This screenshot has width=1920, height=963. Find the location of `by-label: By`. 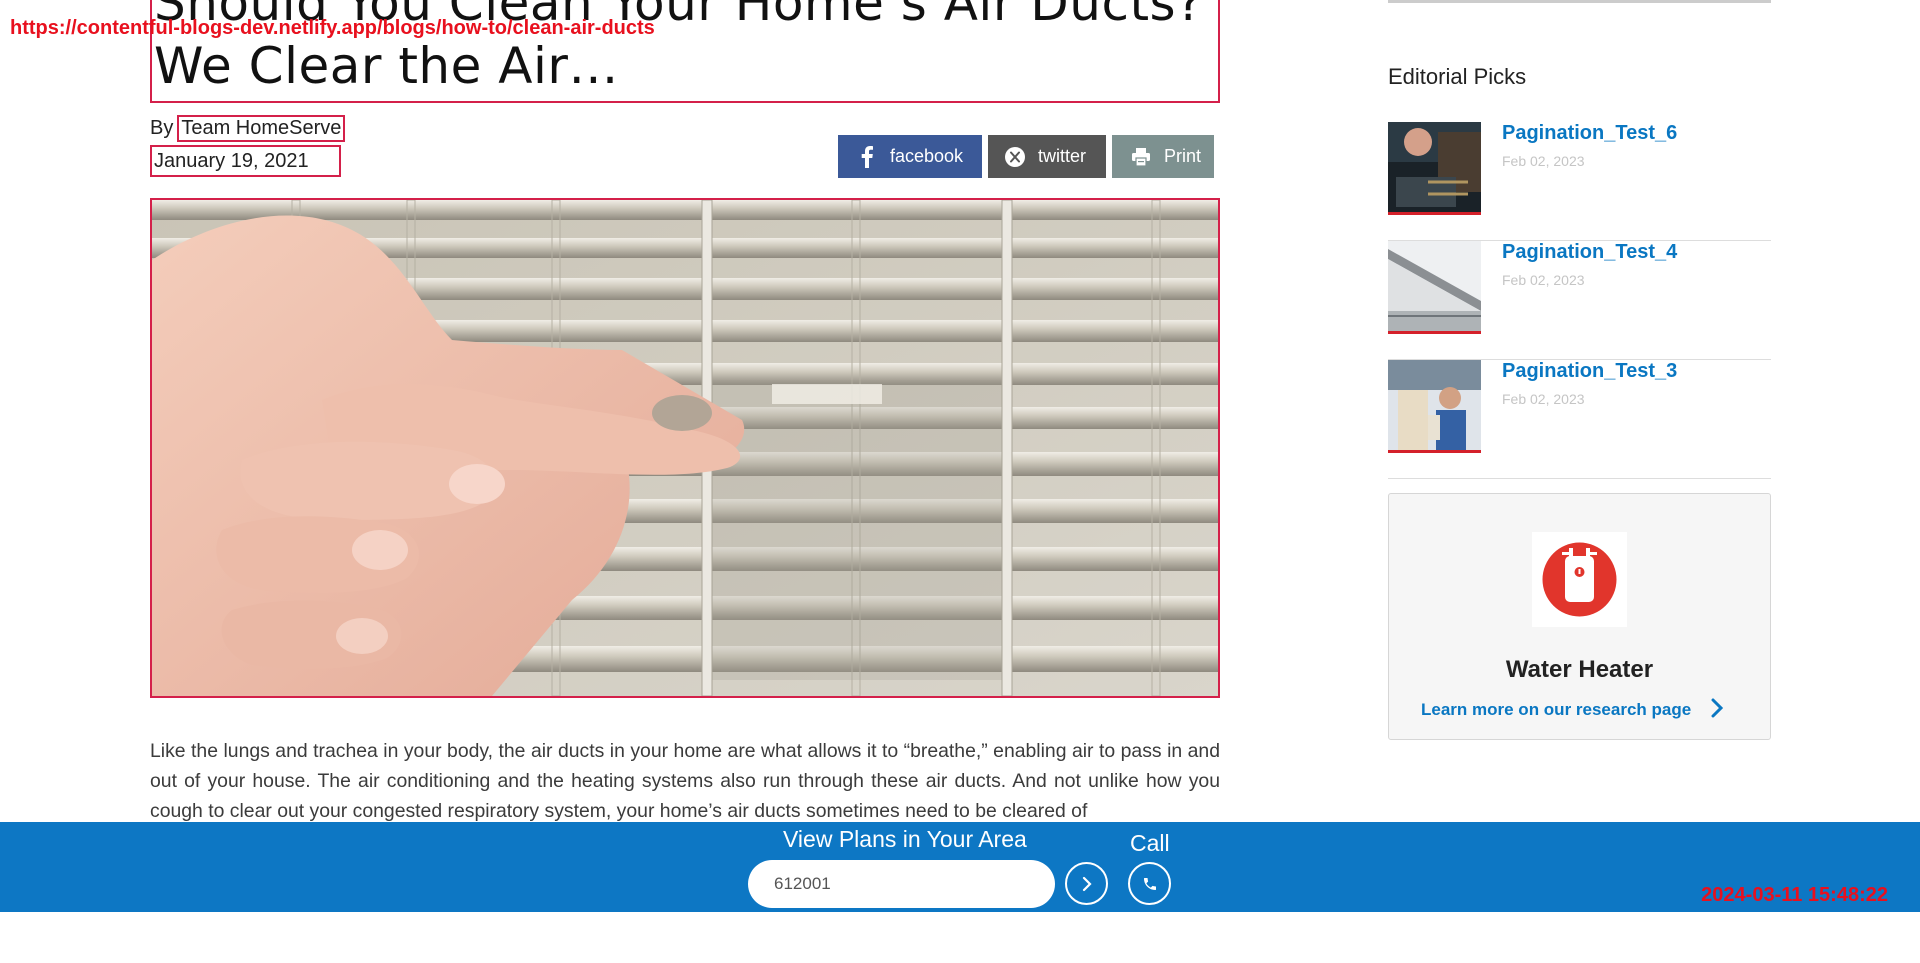

by-label: By is located at coordinates (162, 128).